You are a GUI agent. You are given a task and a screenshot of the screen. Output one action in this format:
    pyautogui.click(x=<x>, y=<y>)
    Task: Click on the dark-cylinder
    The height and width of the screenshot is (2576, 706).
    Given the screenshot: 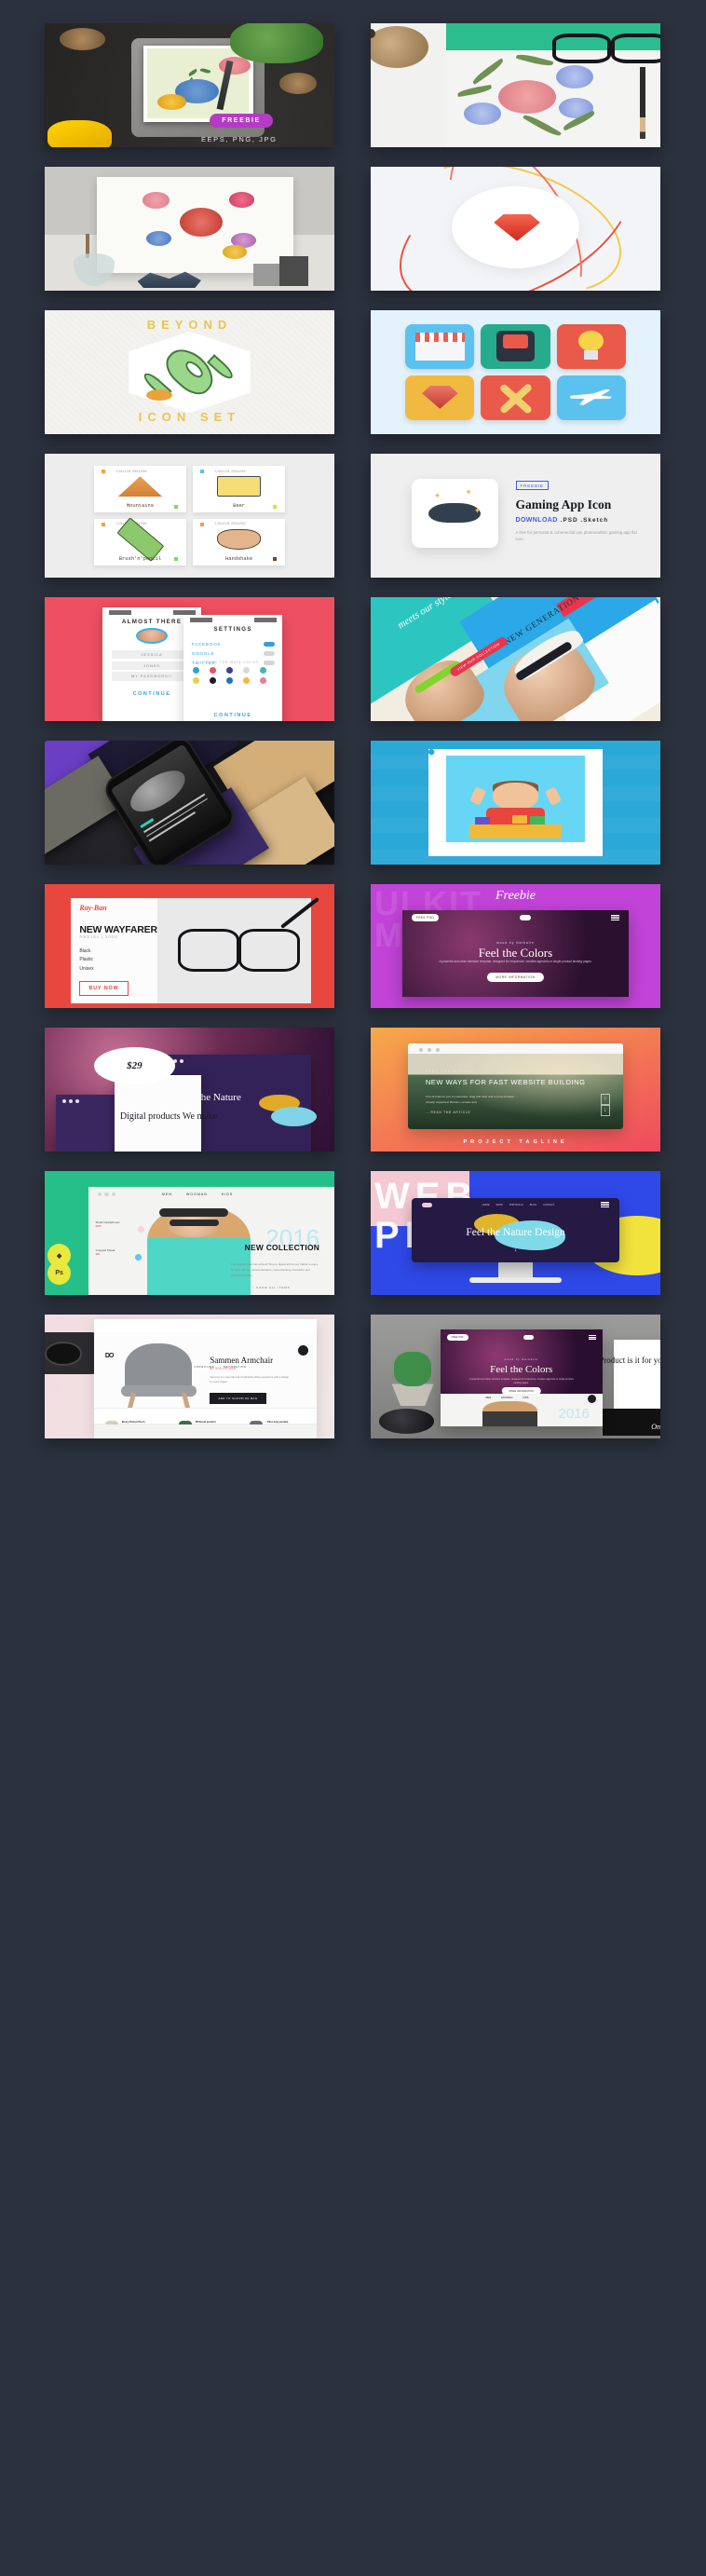 What is the action you would take?
    pyautogui.click(x=293, y=270)
    